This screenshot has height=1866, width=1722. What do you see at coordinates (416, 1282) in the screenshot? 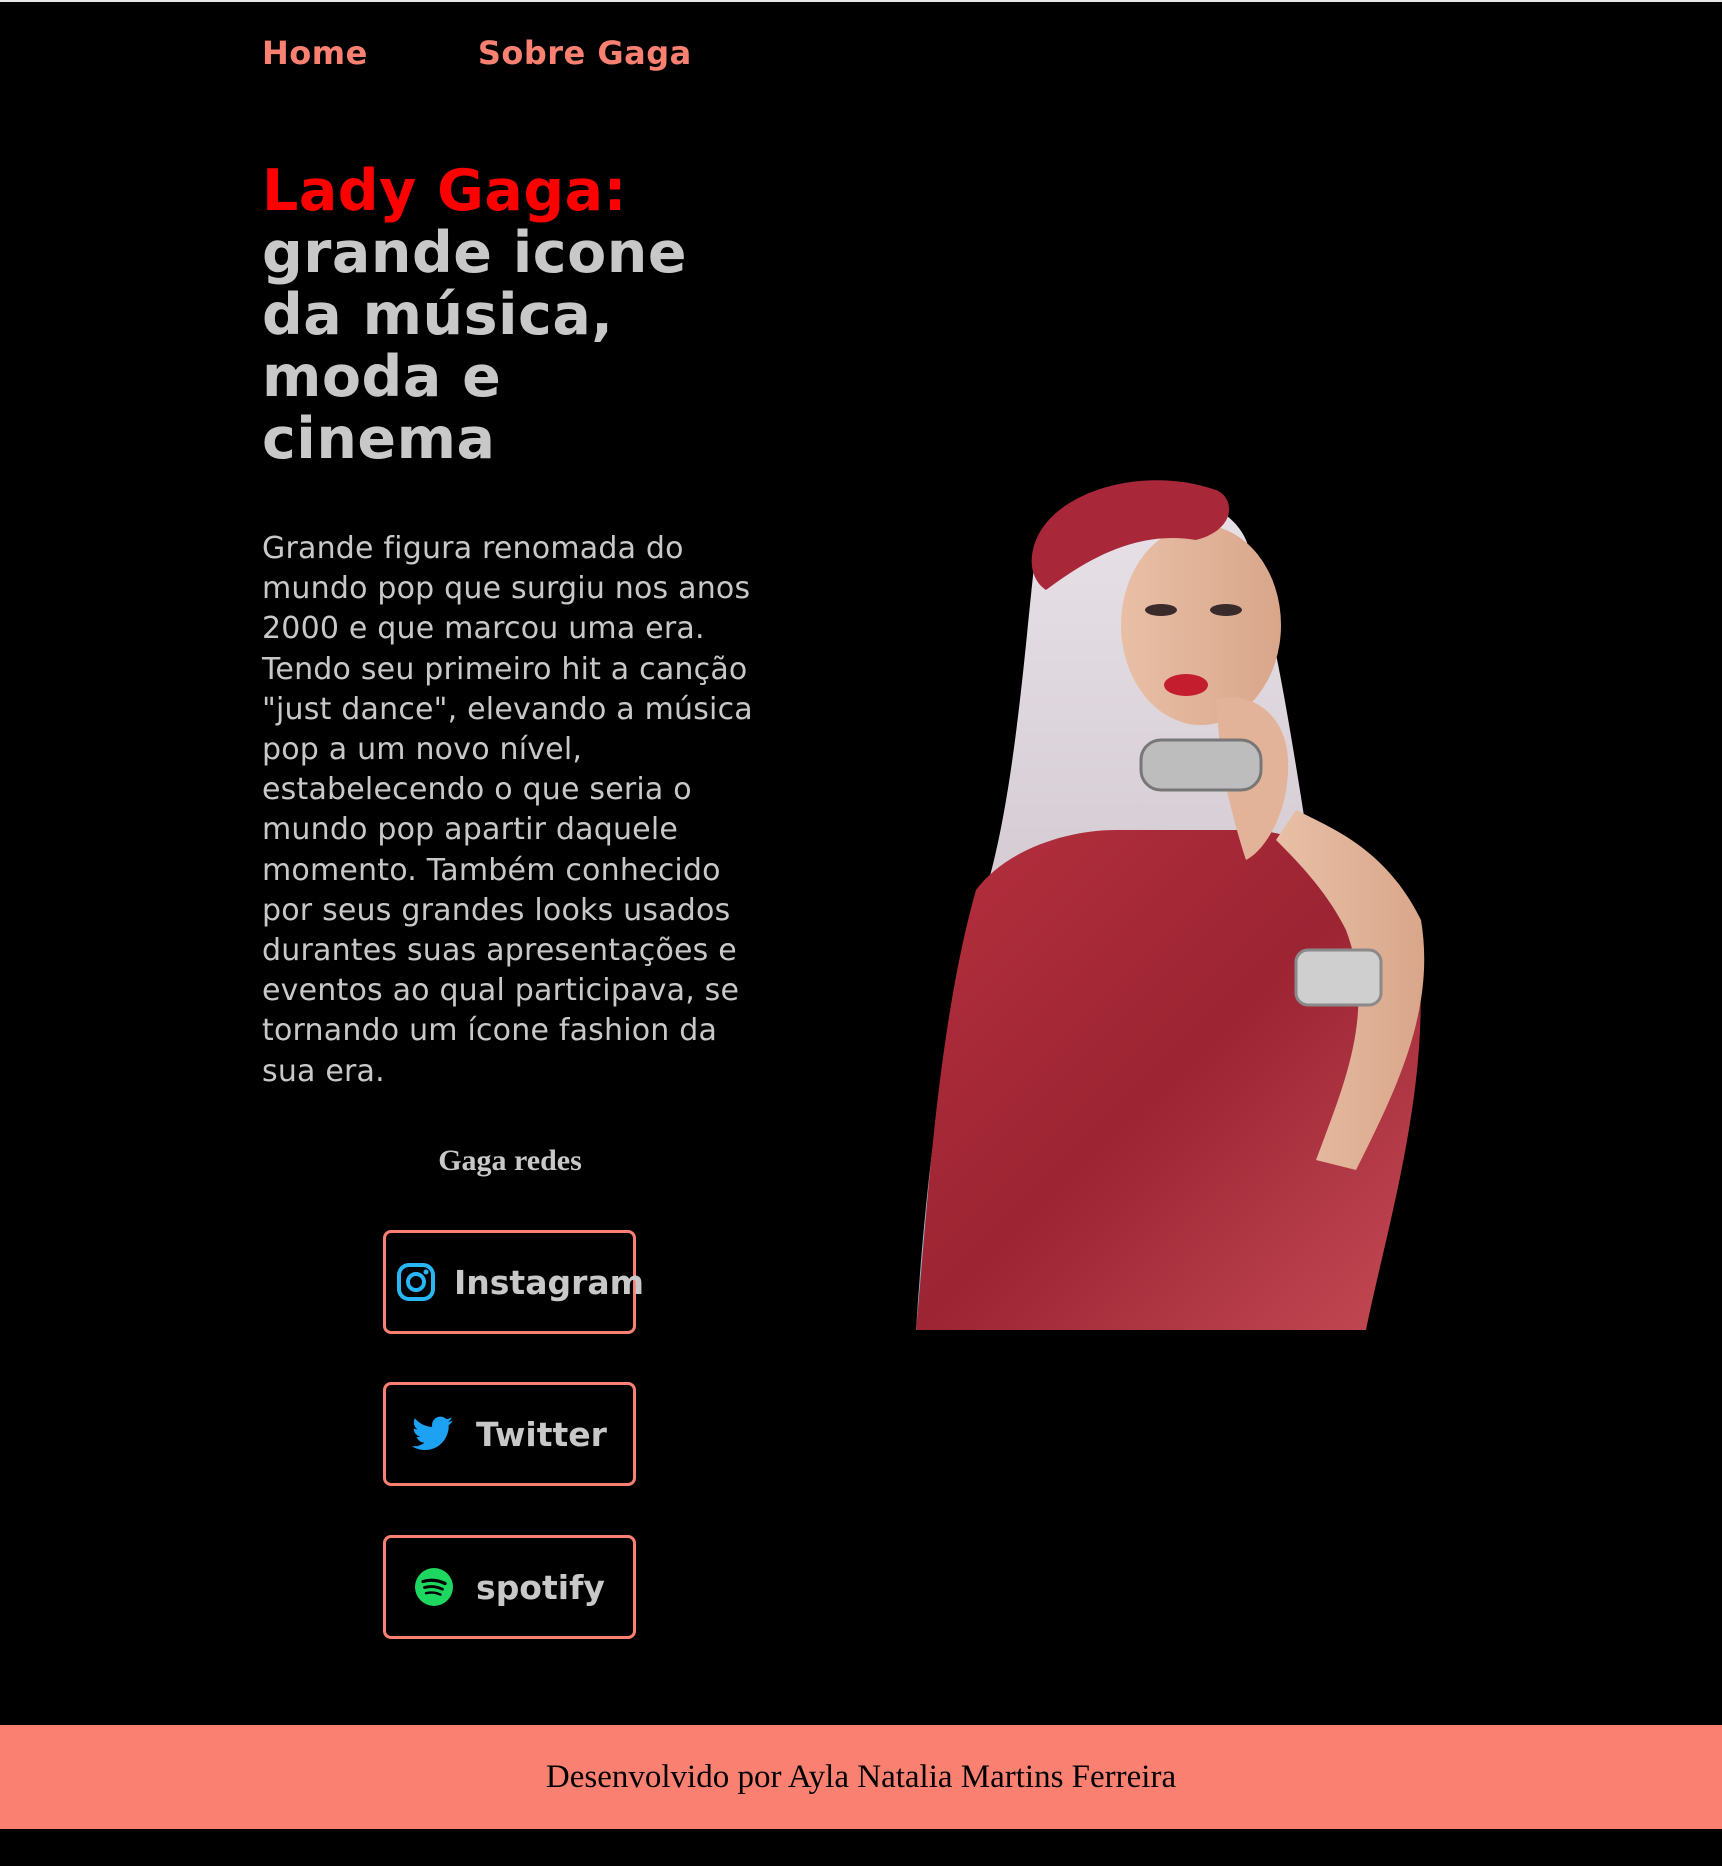
I see `instagram-icon` at bounding box center [416, 1282].